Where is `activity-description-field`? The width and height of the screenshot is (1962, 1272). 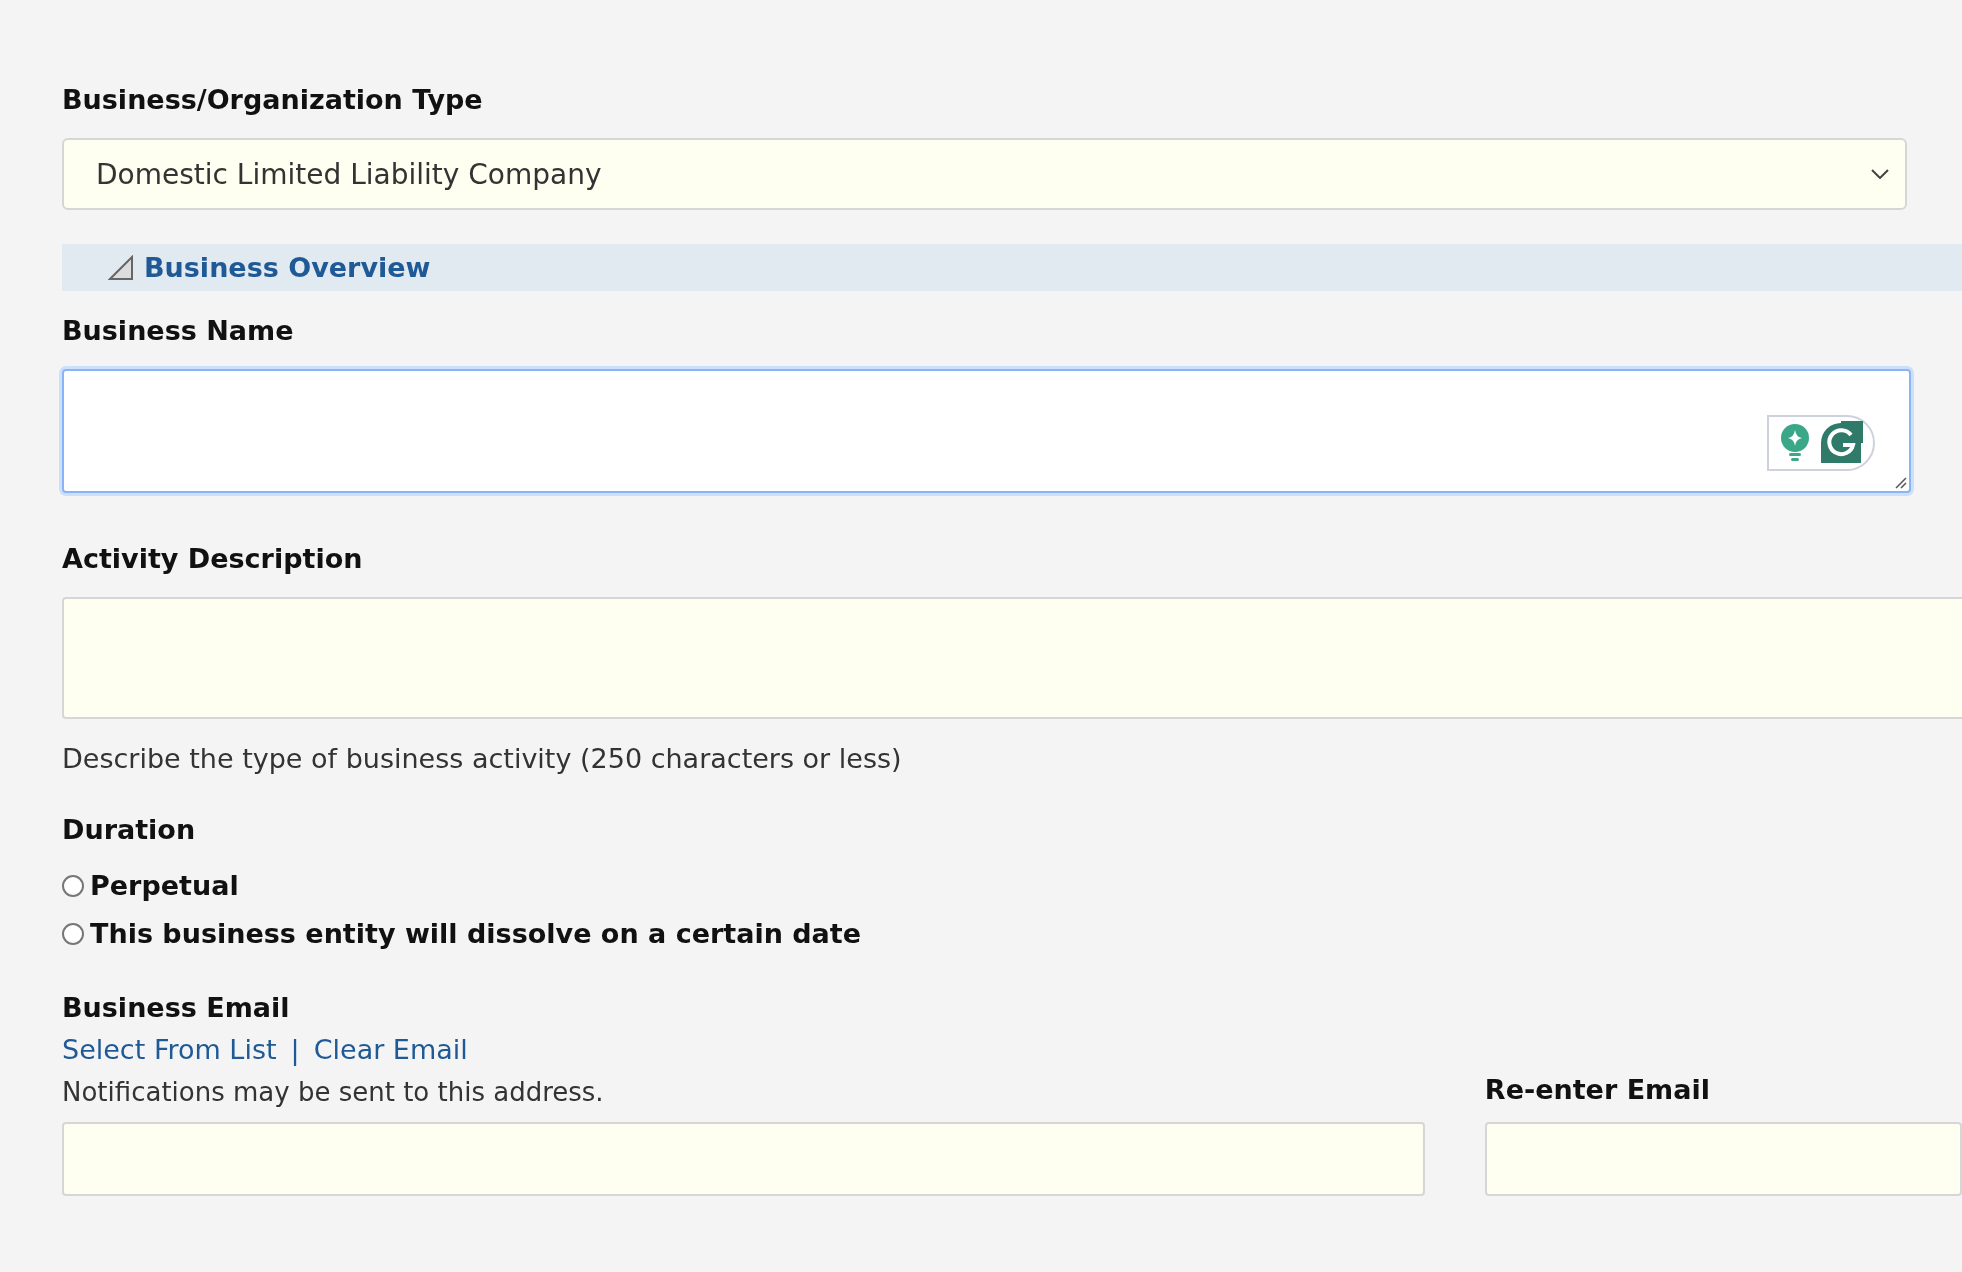 activity-description-field is located at coordinates (1012, 658).